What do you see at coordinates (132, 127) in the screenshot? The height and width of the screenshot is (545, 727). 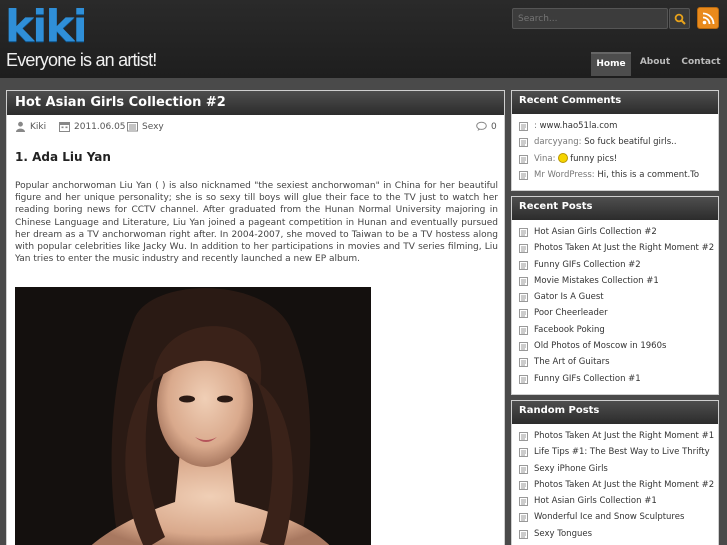 I see `folder-icon` at bounding box center [132, 127].